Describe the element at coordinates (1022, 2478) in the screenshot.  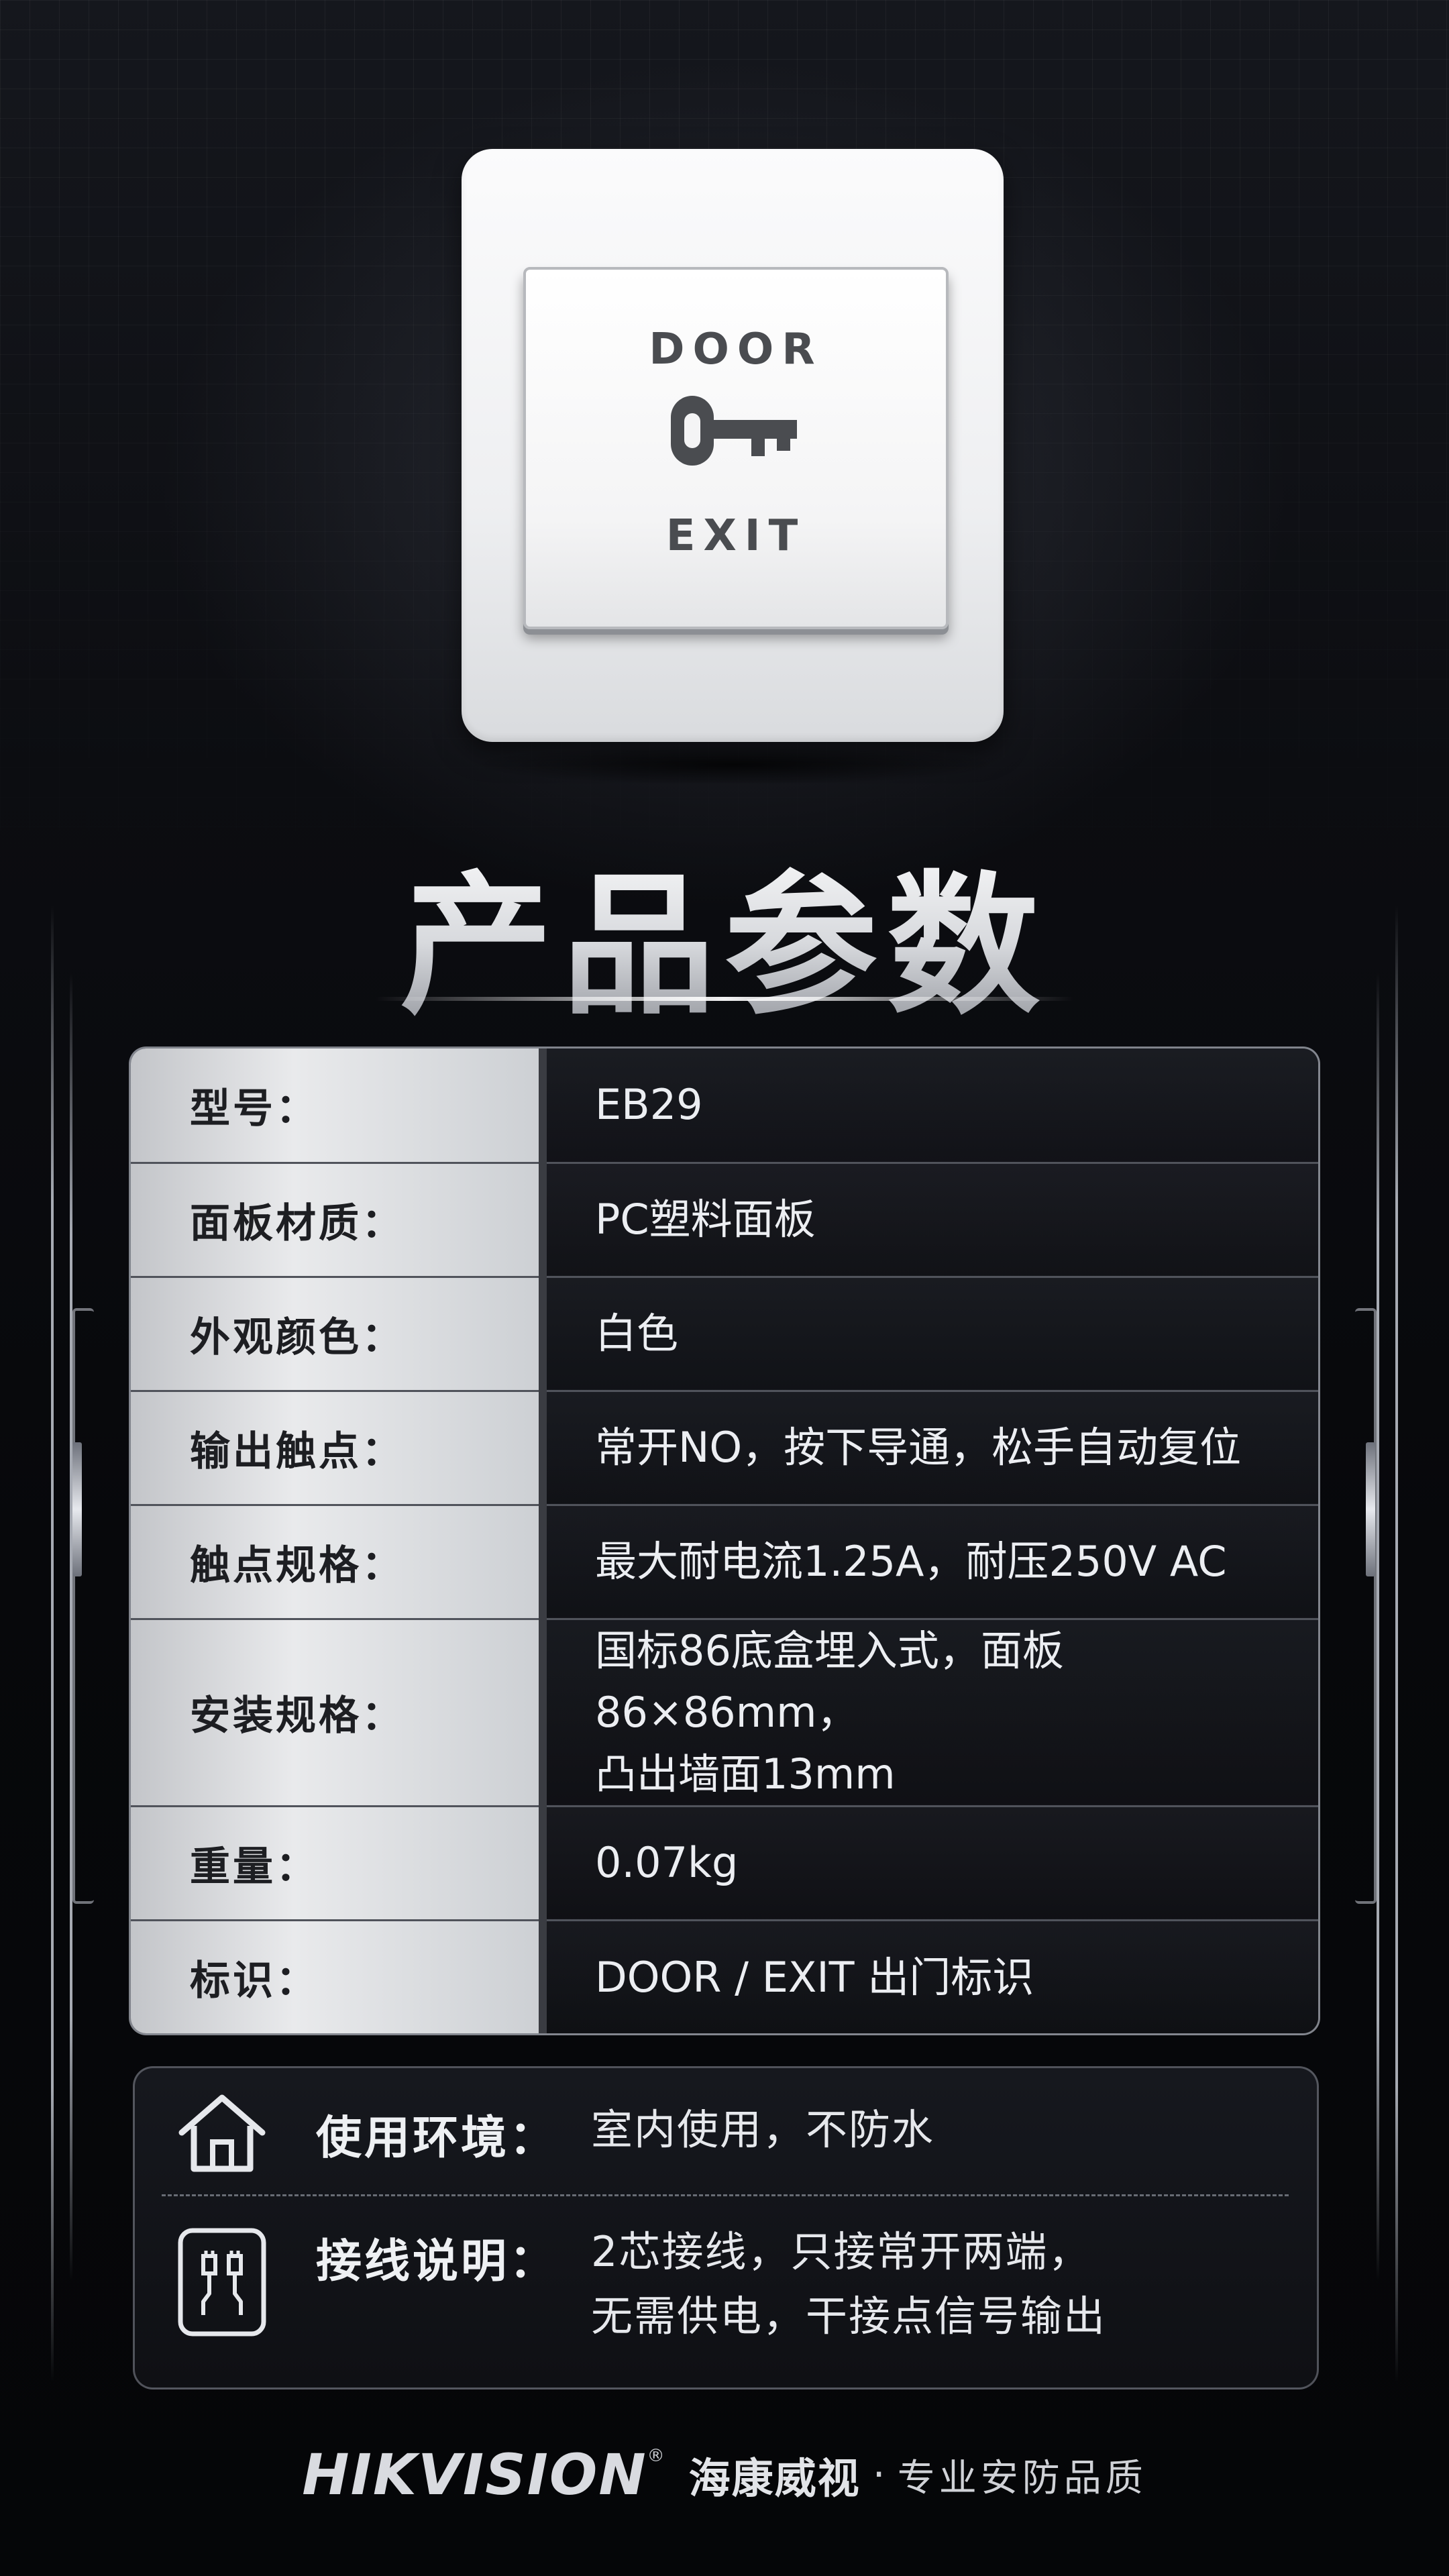
I see `brand-slogan: 专业安防品质` at that location.